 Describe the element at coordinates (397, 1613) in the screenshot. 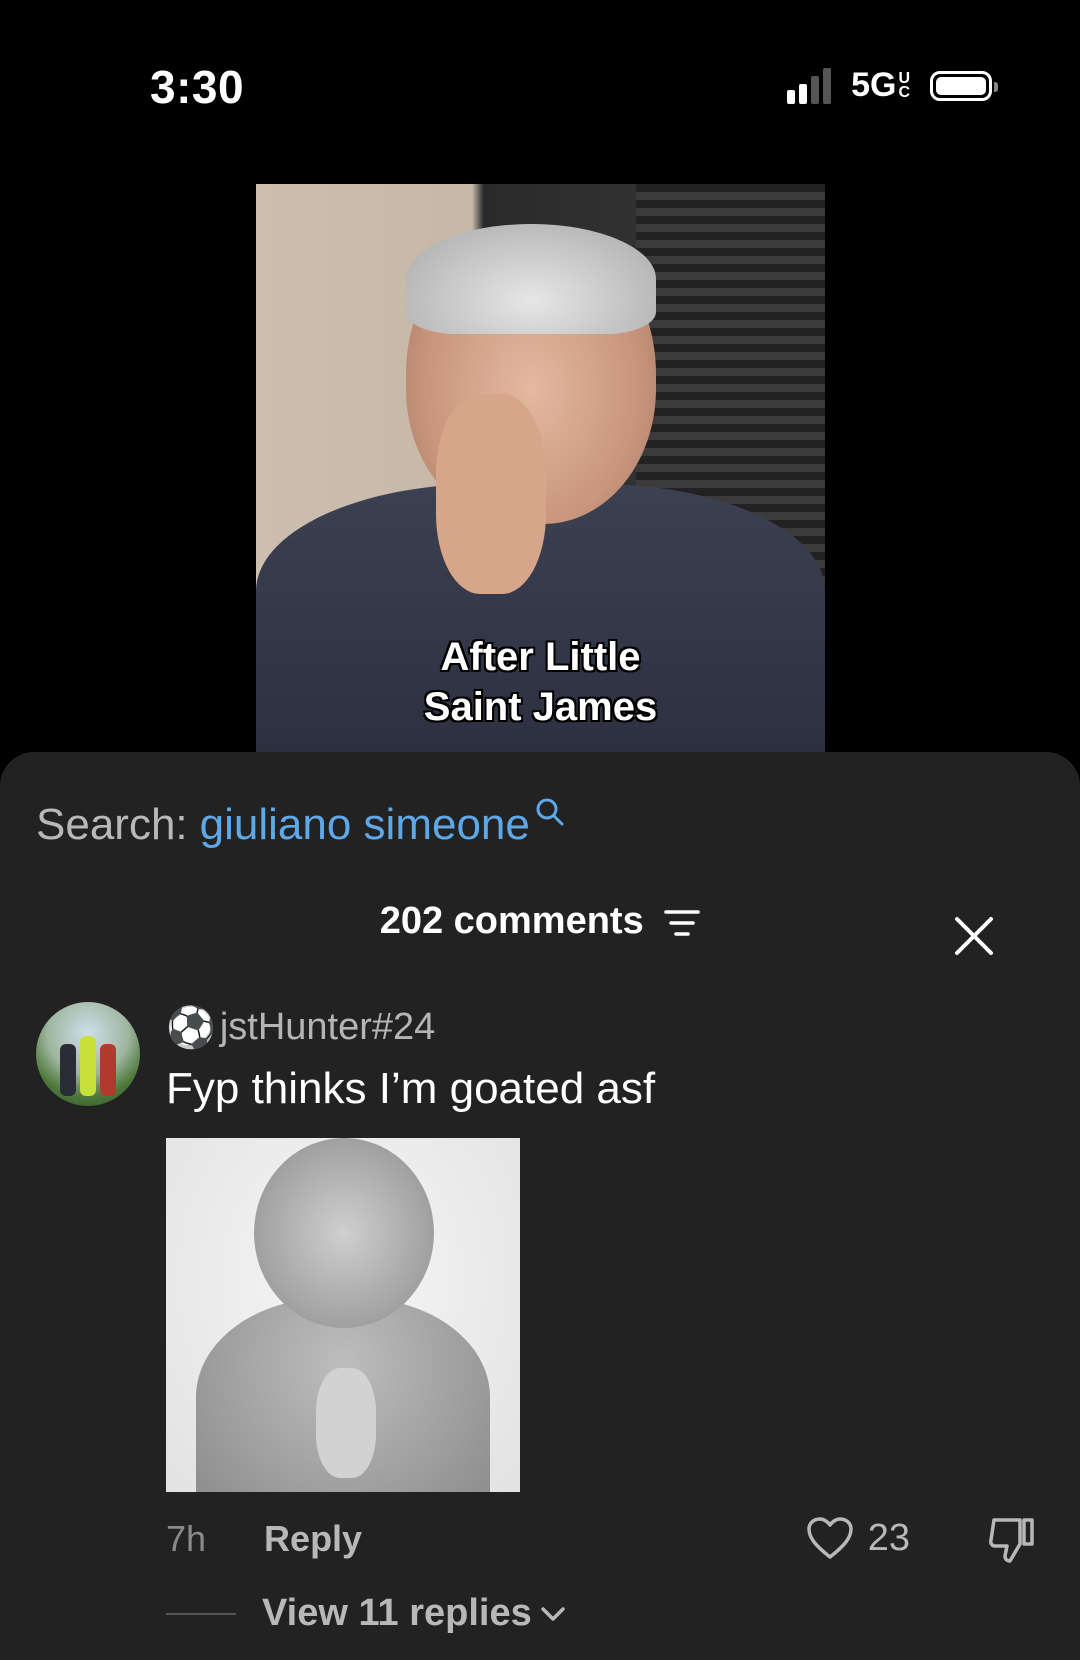

I see `view-replies-label: View 11 replies` at that location.